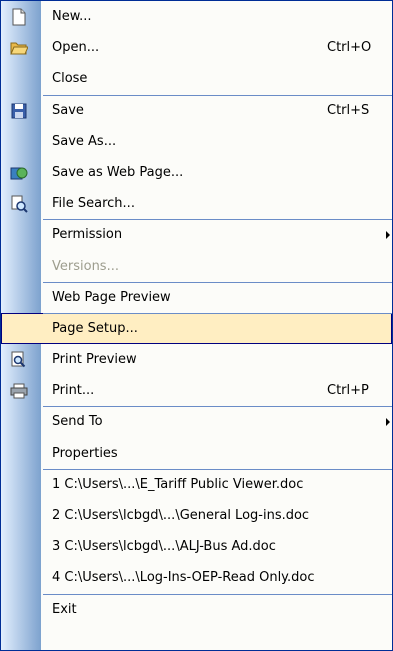 The image size is (393, 651). I want to click on menu-item-label: Send To, so click(77, 422).